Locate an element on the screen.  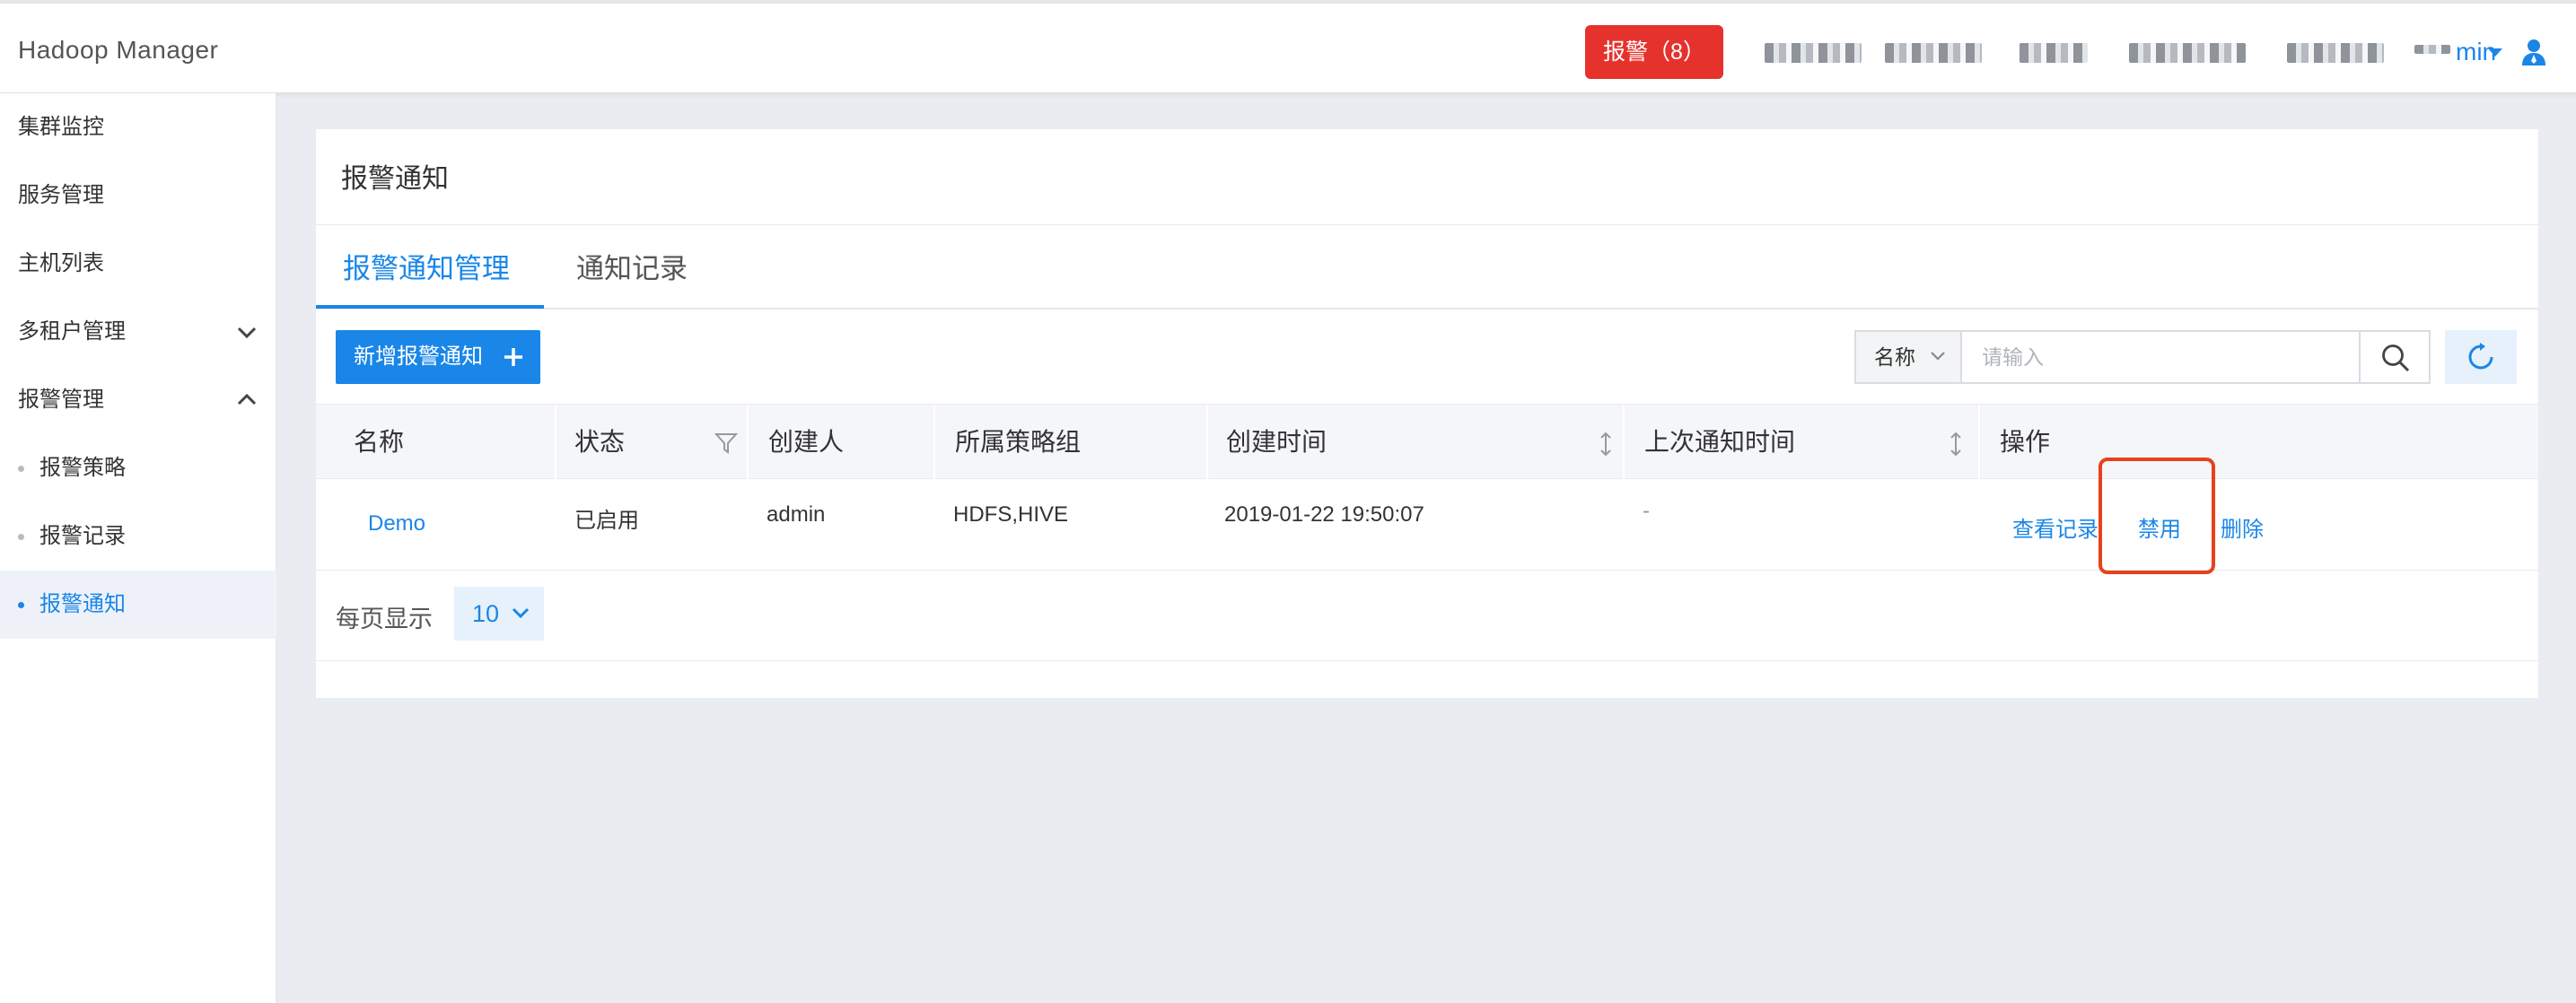
cell-policy-group: HDFS,HIVE is located at coordinates (1011, 514).